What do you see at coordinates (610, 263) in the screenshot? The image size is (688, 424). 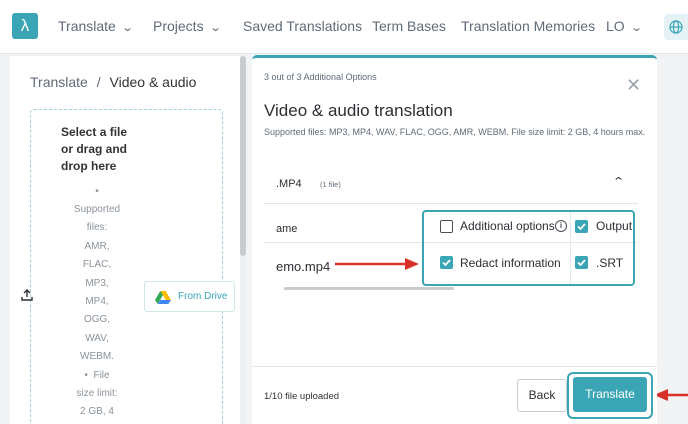 I see `srt-label: .SRT` at bounding box center [610, 263].